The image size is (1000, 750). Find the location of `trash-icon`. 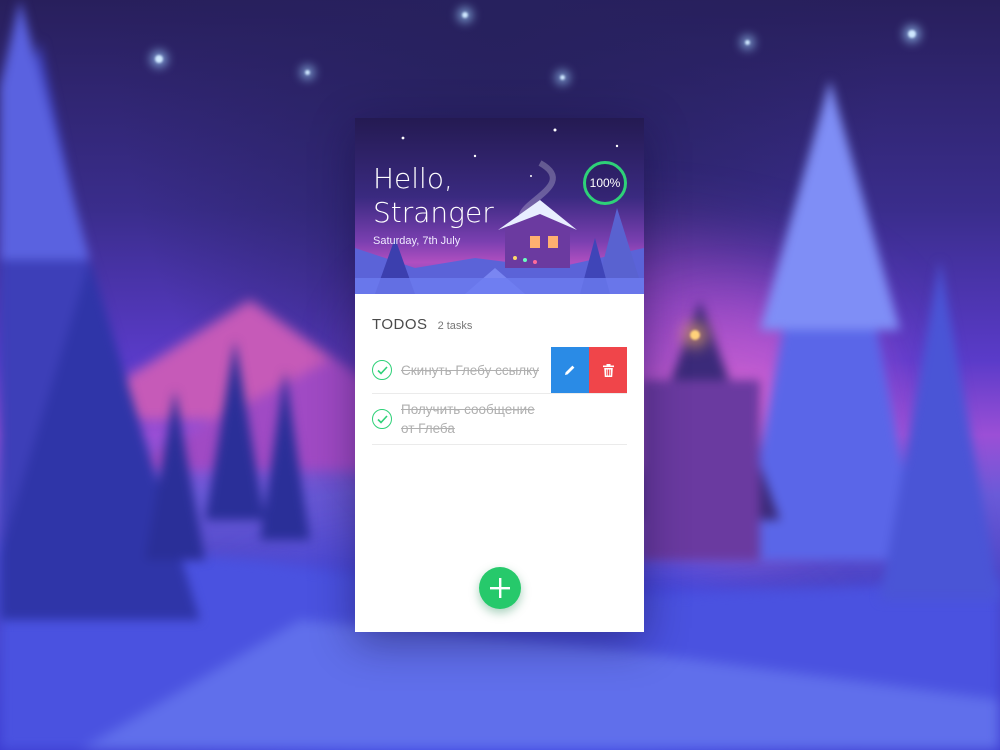

trash-icon is located at coordinates (608, 370).